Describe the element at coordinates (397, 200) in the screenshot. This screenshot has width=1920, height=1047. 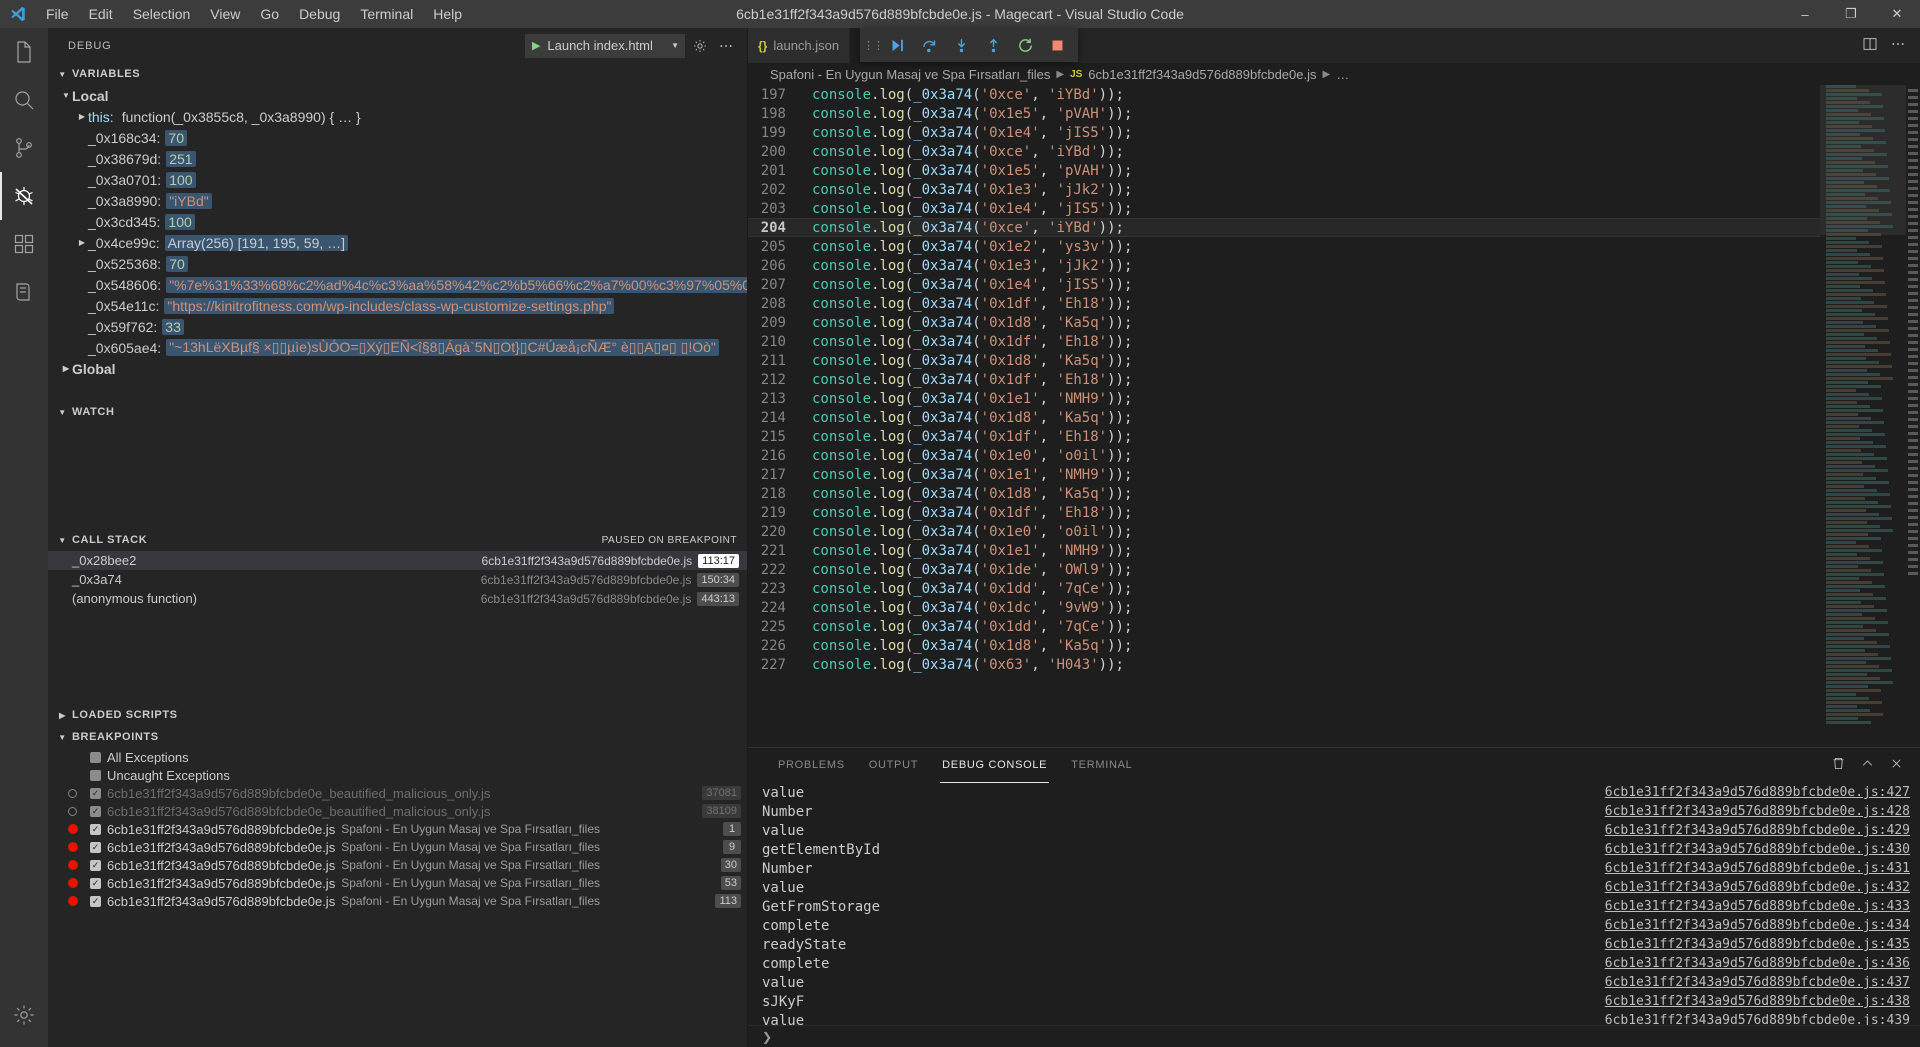
I see `variable-row: _0x3a8990: "iYBd"` at that location.